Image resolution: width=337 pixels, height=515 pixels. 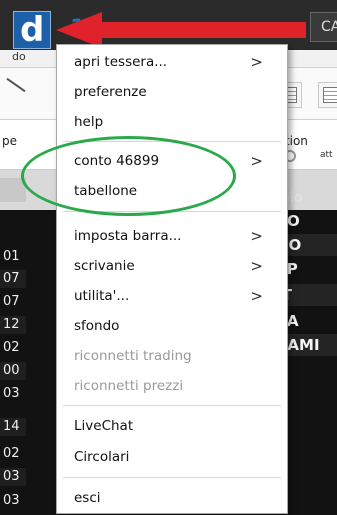 I want to click on download-icon, so click(x=330, y=95).